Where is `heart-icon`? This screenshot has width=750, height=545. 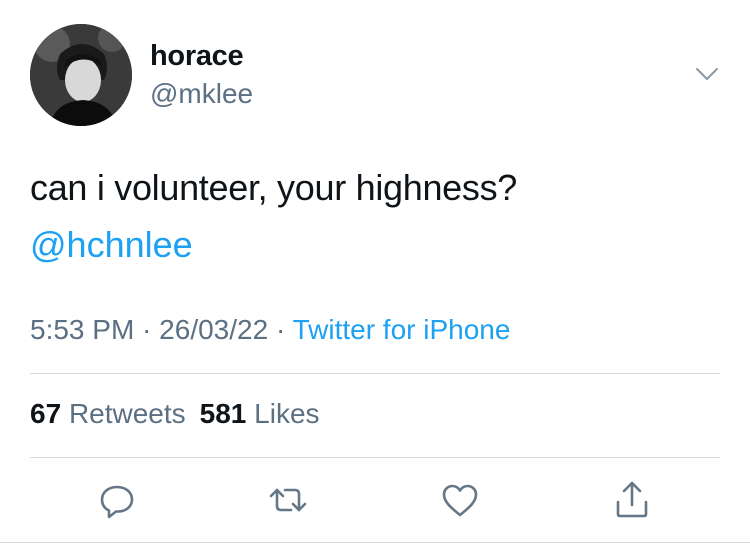 heart-icon is located at coordinates (460, 500).